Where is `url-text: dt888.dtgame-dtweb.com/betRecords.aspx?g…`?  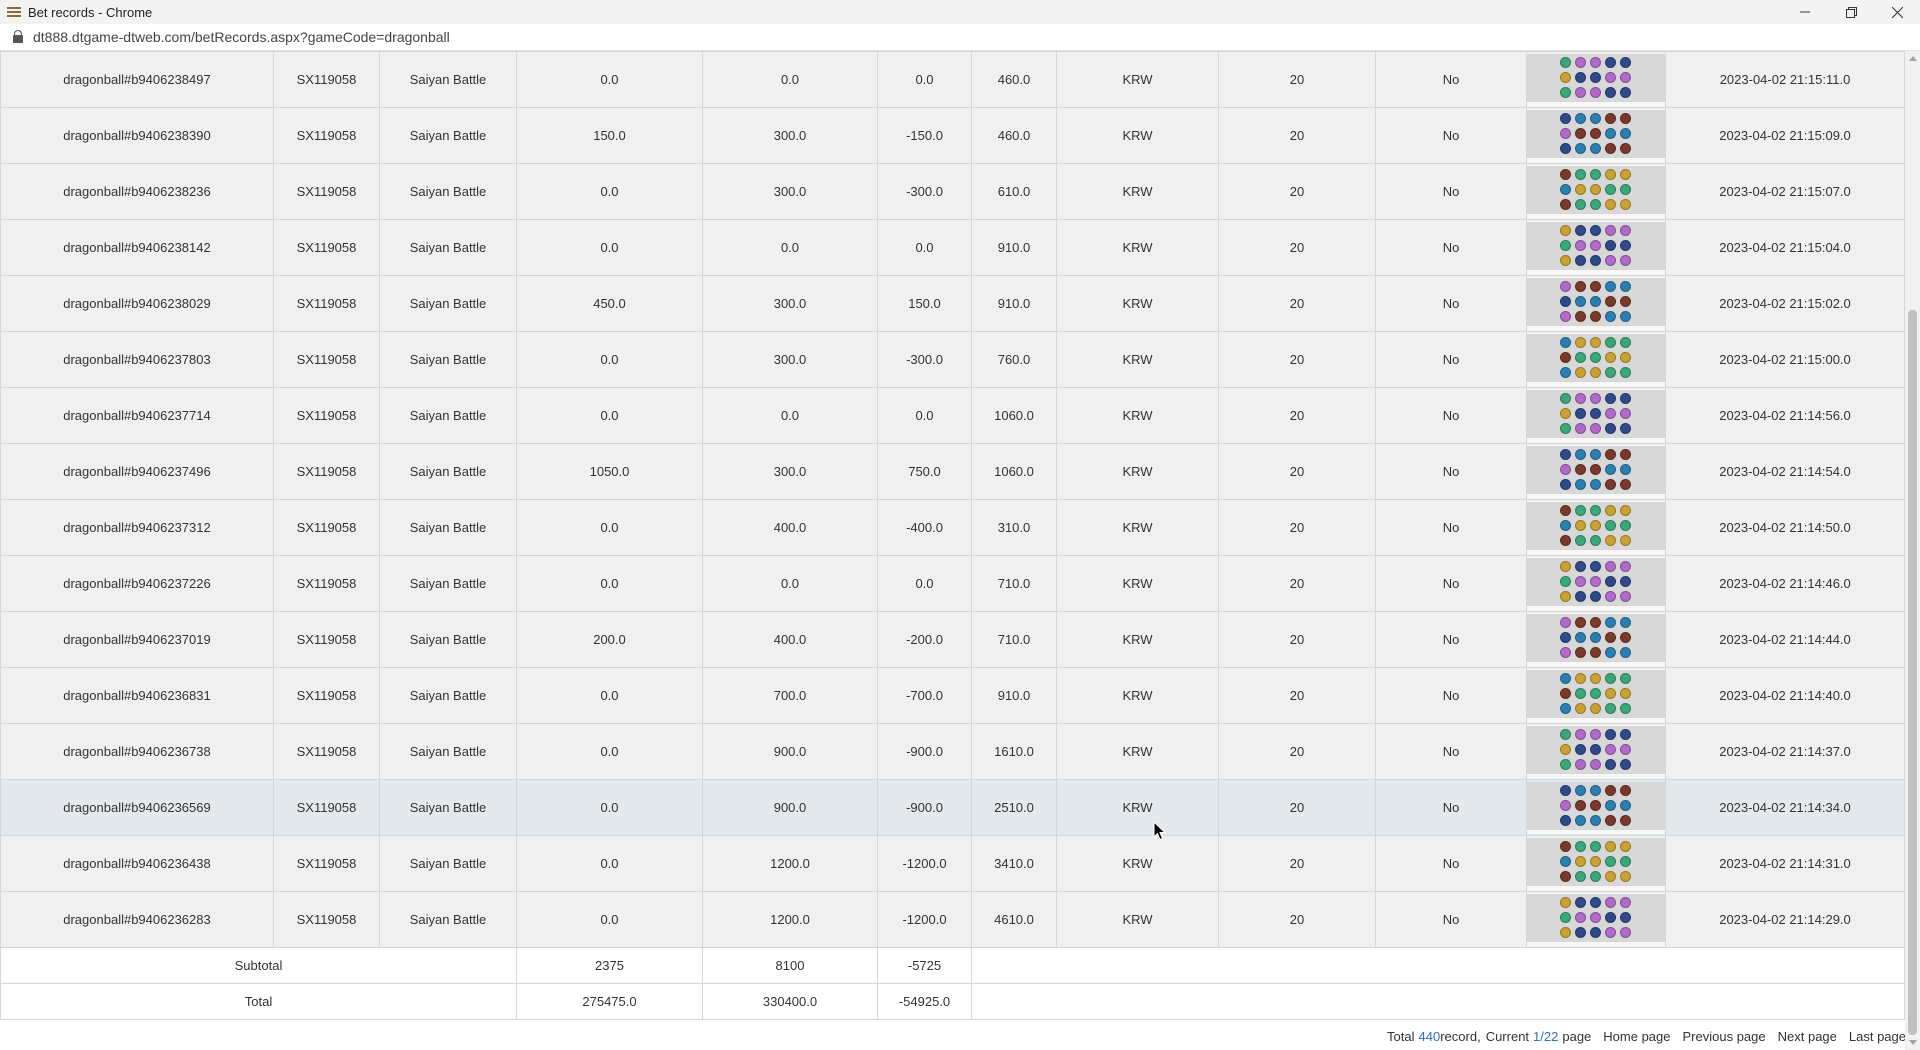
url-text: dt888.dtgame-dtweb.com/betRecords.aspx?g… is located at coordinates (241, 37).